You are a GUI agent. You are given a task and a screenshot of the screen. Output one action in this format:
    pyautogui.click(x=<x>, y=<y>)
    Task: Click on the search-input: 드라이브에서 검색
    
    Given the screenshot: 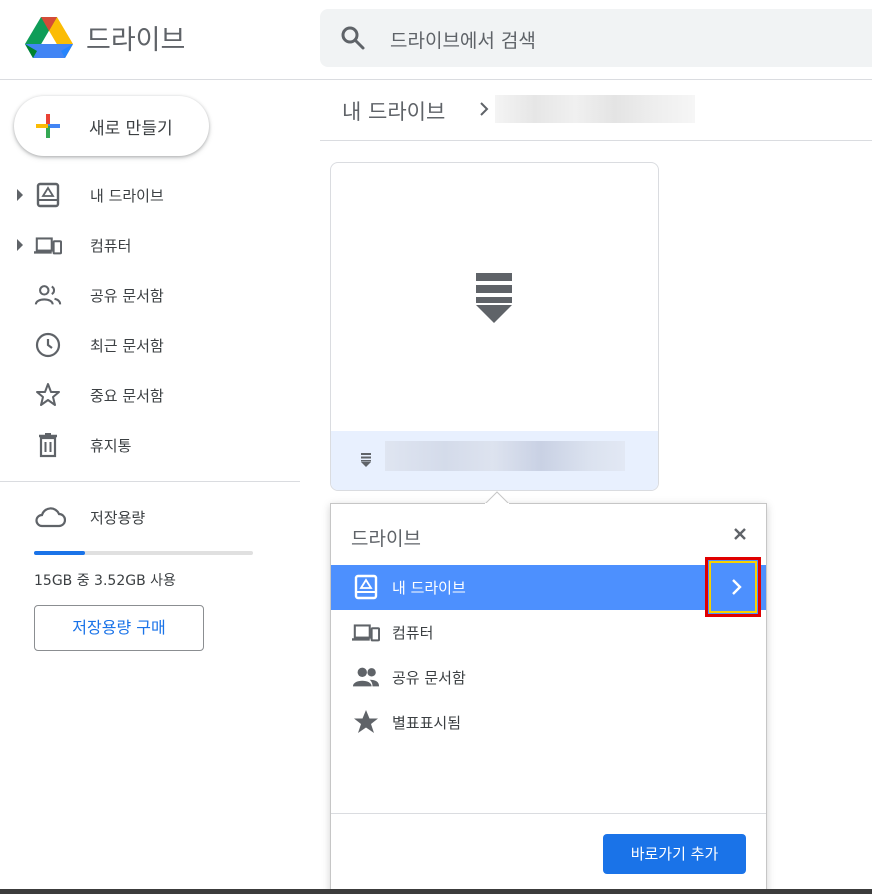 What is the action you would take?
    pyautogui.click(x=463, y=39)
    